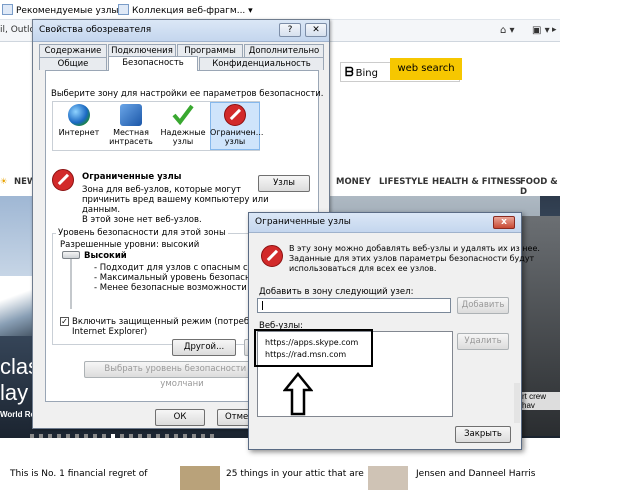 The height and width of the screenshot is (490, 640). Describe the element at coordinates (404, 182) in the screenshot. I see `nav-item: LIFESTYLE` at that location.